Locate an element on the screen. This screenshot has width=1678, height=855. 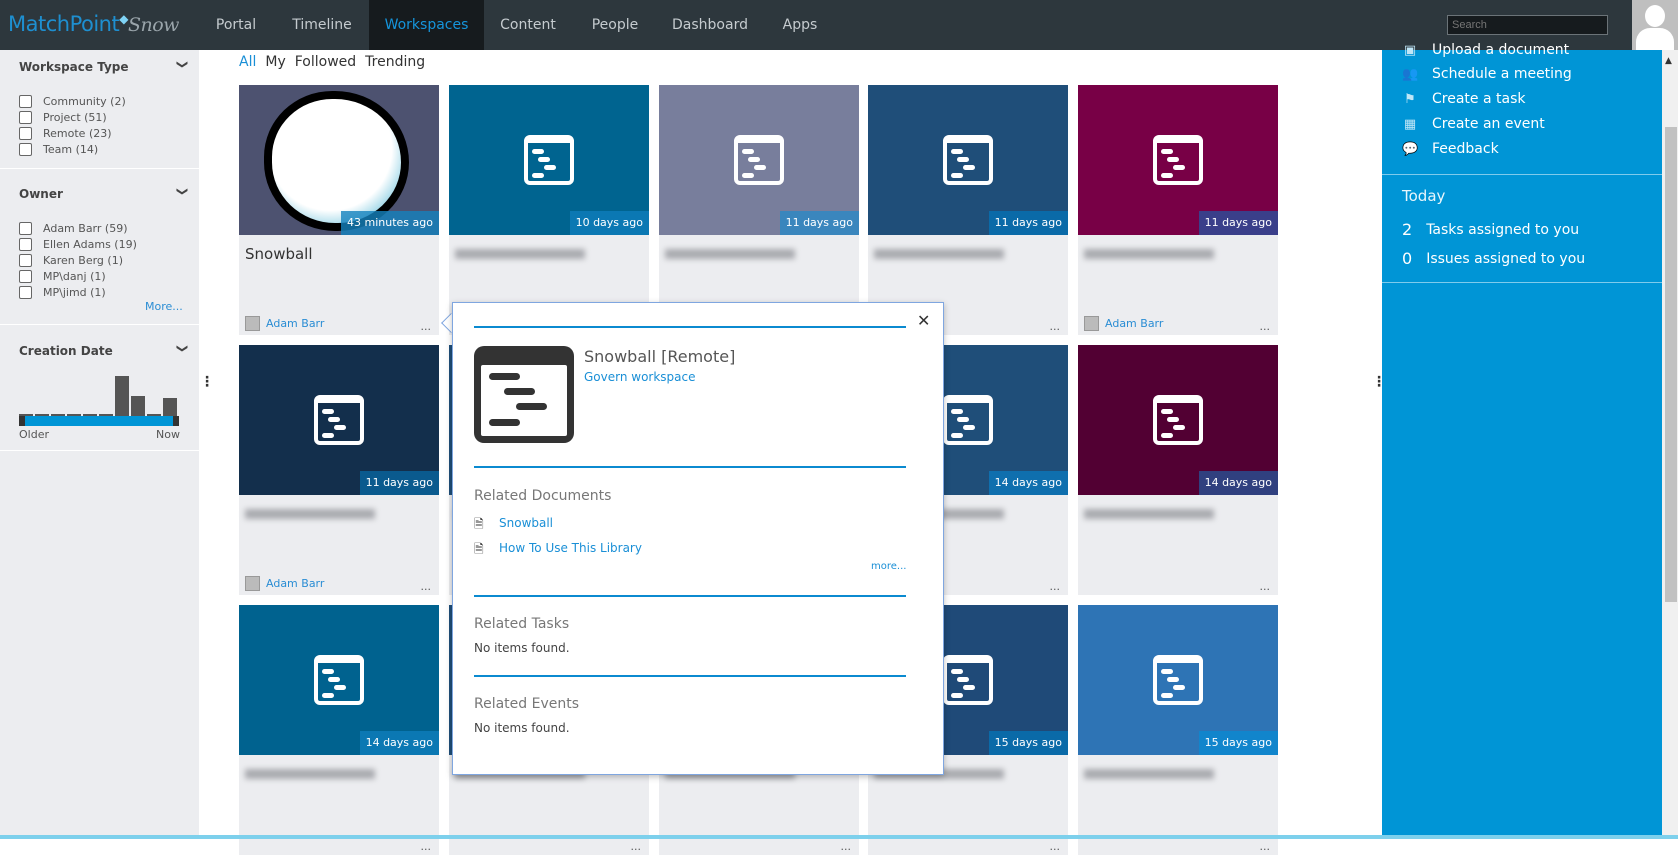
action-create-task: ⚑ Create a task is located at coordinates (1463, 99).